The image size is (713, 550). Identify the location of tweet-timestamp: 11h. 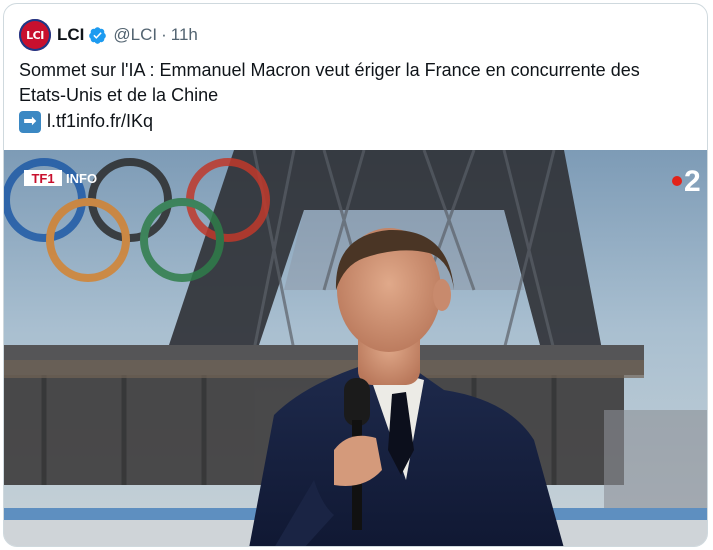
(184, 35).